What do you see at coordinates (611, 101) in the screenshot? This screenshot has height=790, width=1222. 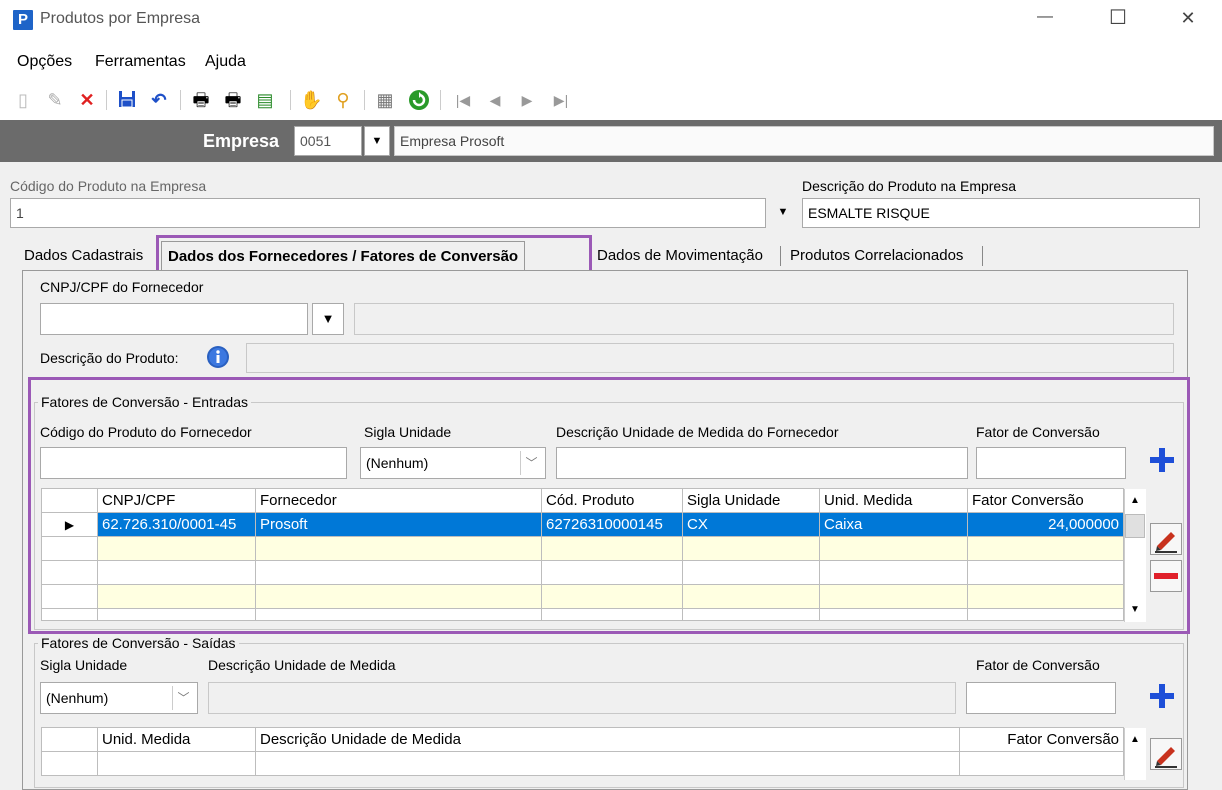 I see `toolbar` at bounding box center [611, 101].